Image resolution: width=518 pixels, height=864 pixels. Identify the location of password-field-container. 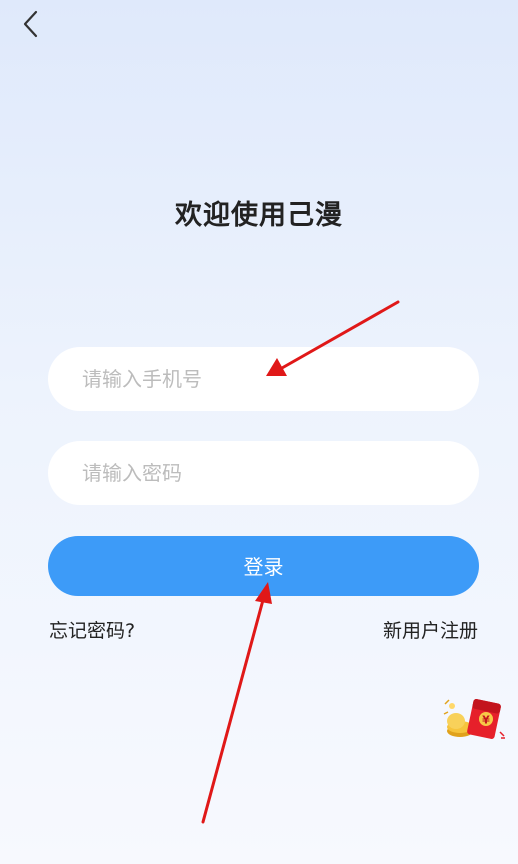
(263, 473).